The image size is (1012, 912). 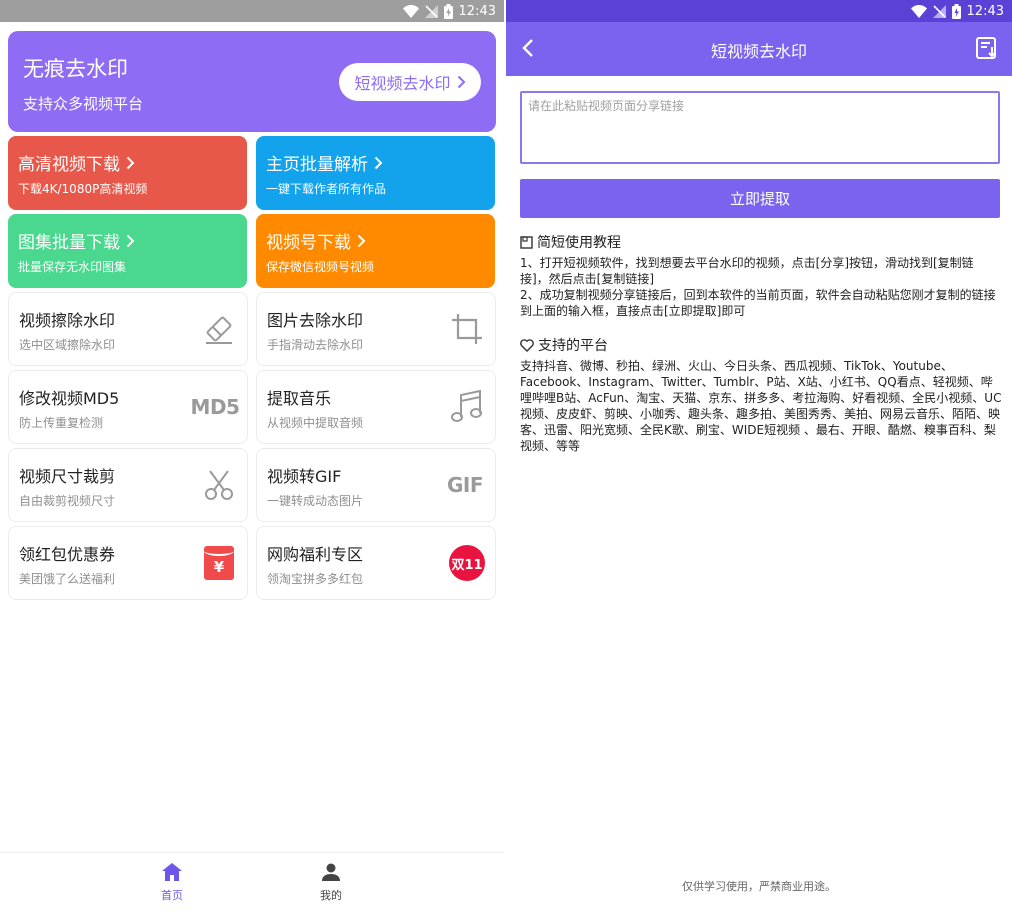 I want to click on card-subtitle: 一键下载作者所有作品, so click(x=326, y=189).